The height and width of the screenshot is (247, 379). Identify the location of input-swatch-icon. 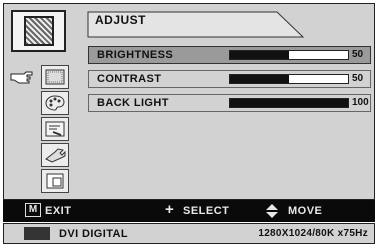
(37, 233).